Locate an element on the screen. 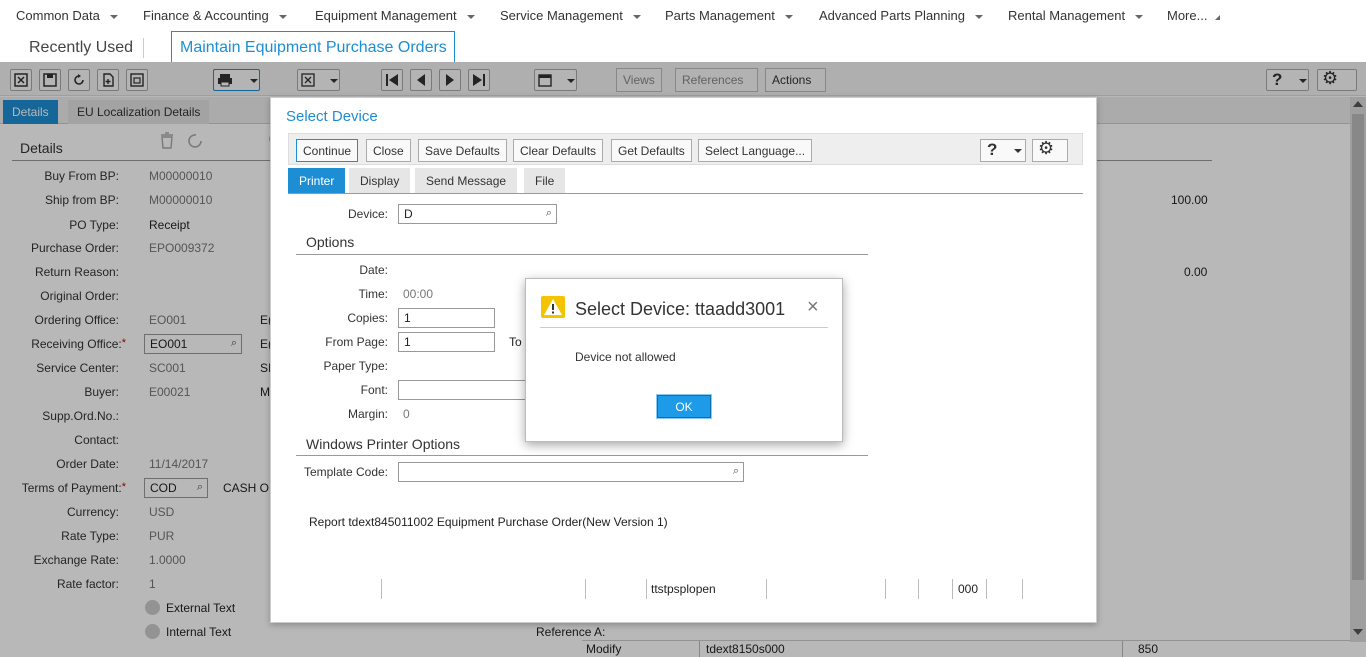  from-page-field: 1 is located at coordinates (446, 342).